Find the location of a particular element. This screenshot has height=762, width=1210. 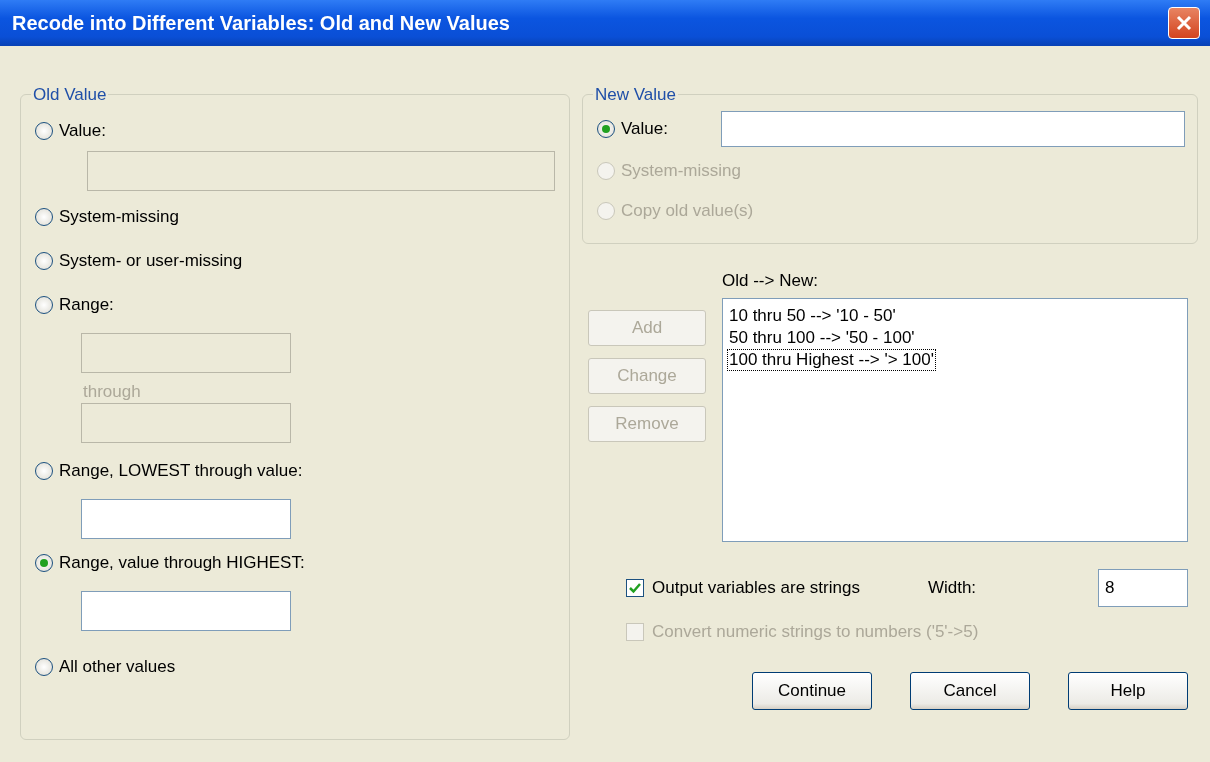

checkbox-label: Output variables are strings is located at coordinates (756, 587).